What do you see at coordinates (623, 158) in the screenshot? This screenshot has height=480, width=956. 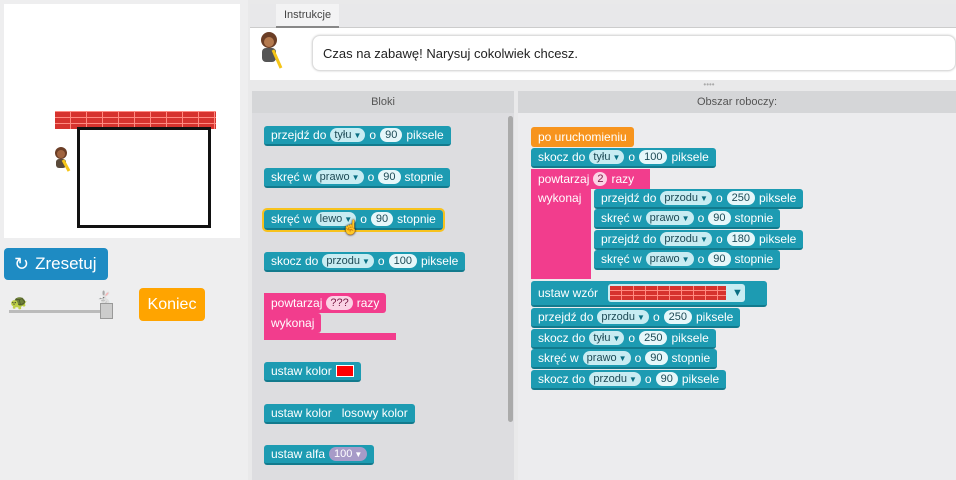 I see `block-jump: skocz do tyłu ▼ o 100 piksele` at bounding box center [623, 158].